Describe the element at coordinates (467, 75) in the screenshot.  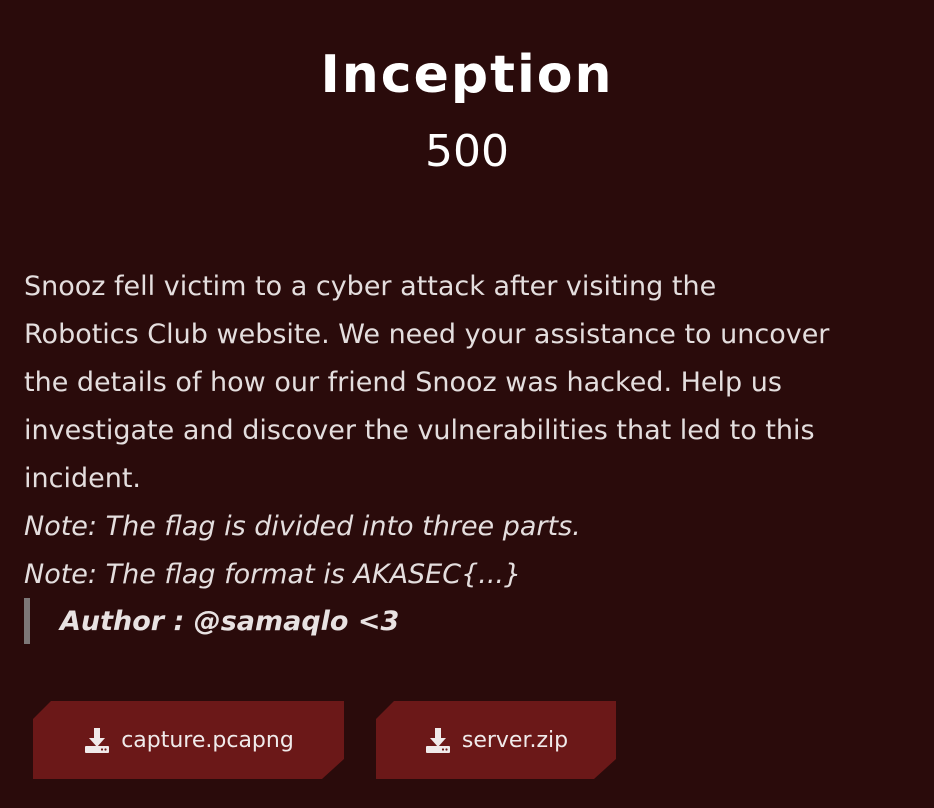
I see `challenge-title: Inception` at that location.